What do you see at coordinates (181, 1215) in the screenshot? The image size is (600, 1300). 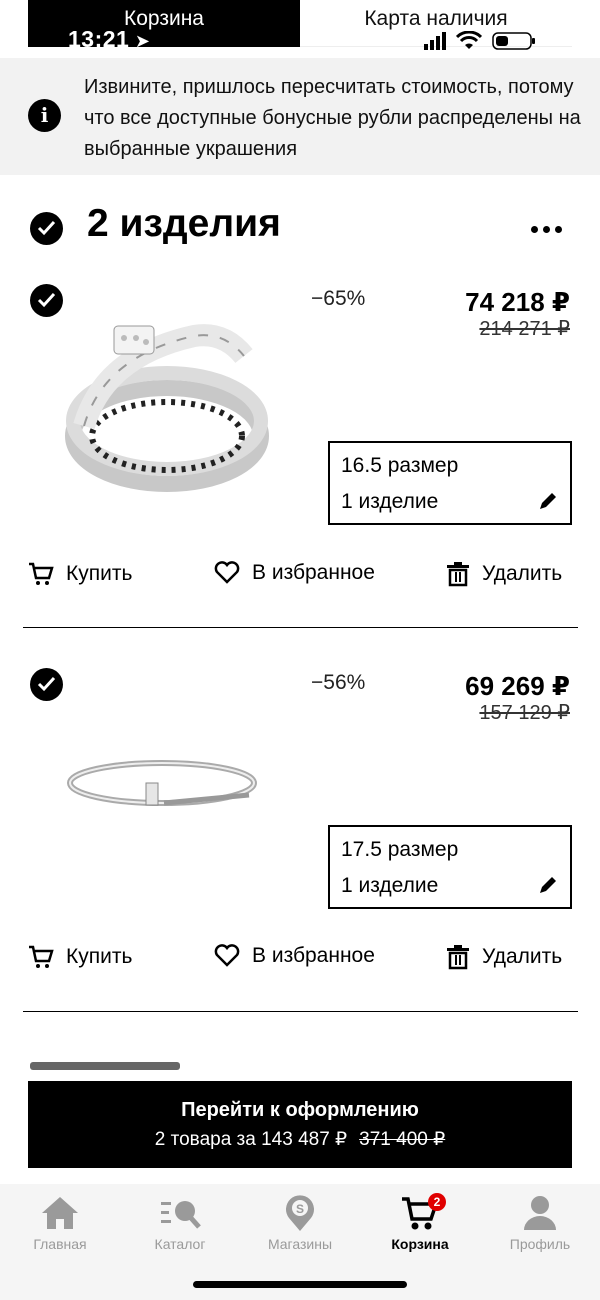 I see `catalog-icon` at bounding box center [181, 1215].